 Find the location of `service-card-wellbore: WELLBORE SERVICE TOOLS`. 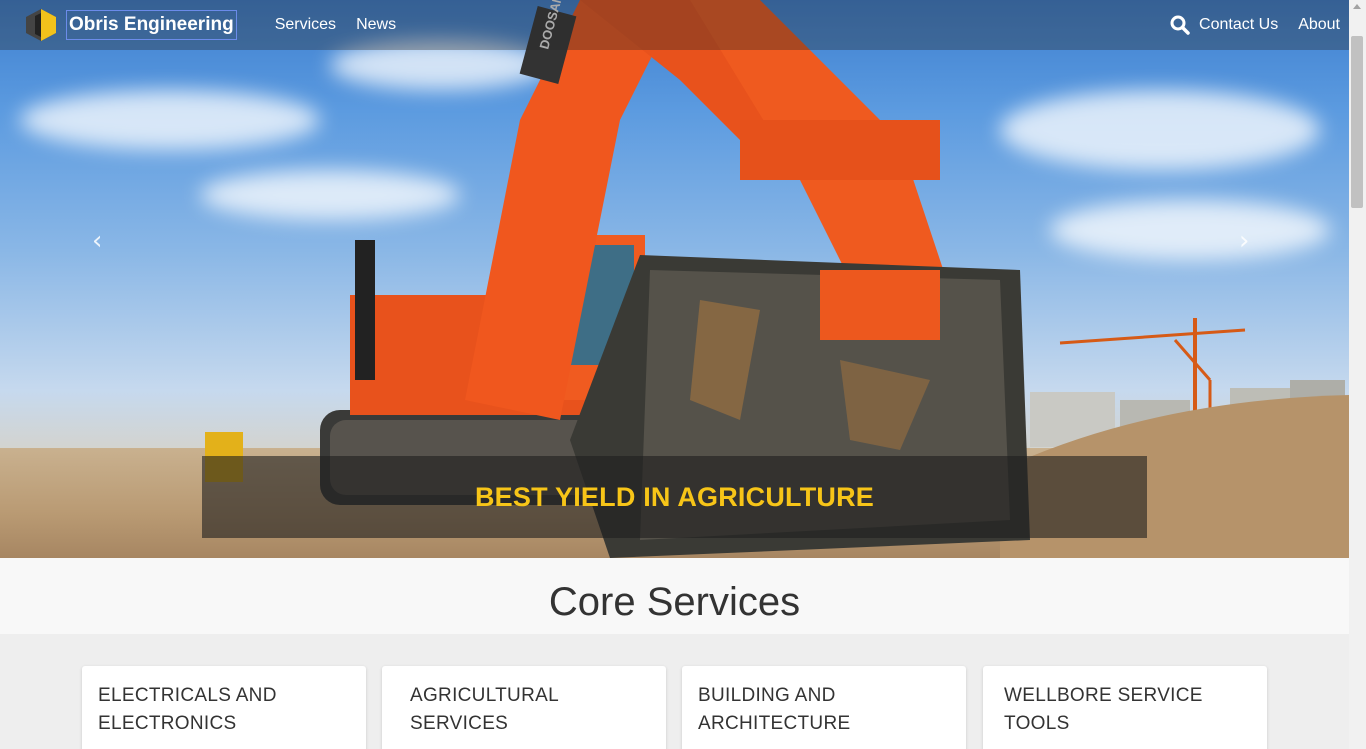

service-card-wellbore: WELLBORE SERVICE TOOLS is located at coordinates (1125, 707).